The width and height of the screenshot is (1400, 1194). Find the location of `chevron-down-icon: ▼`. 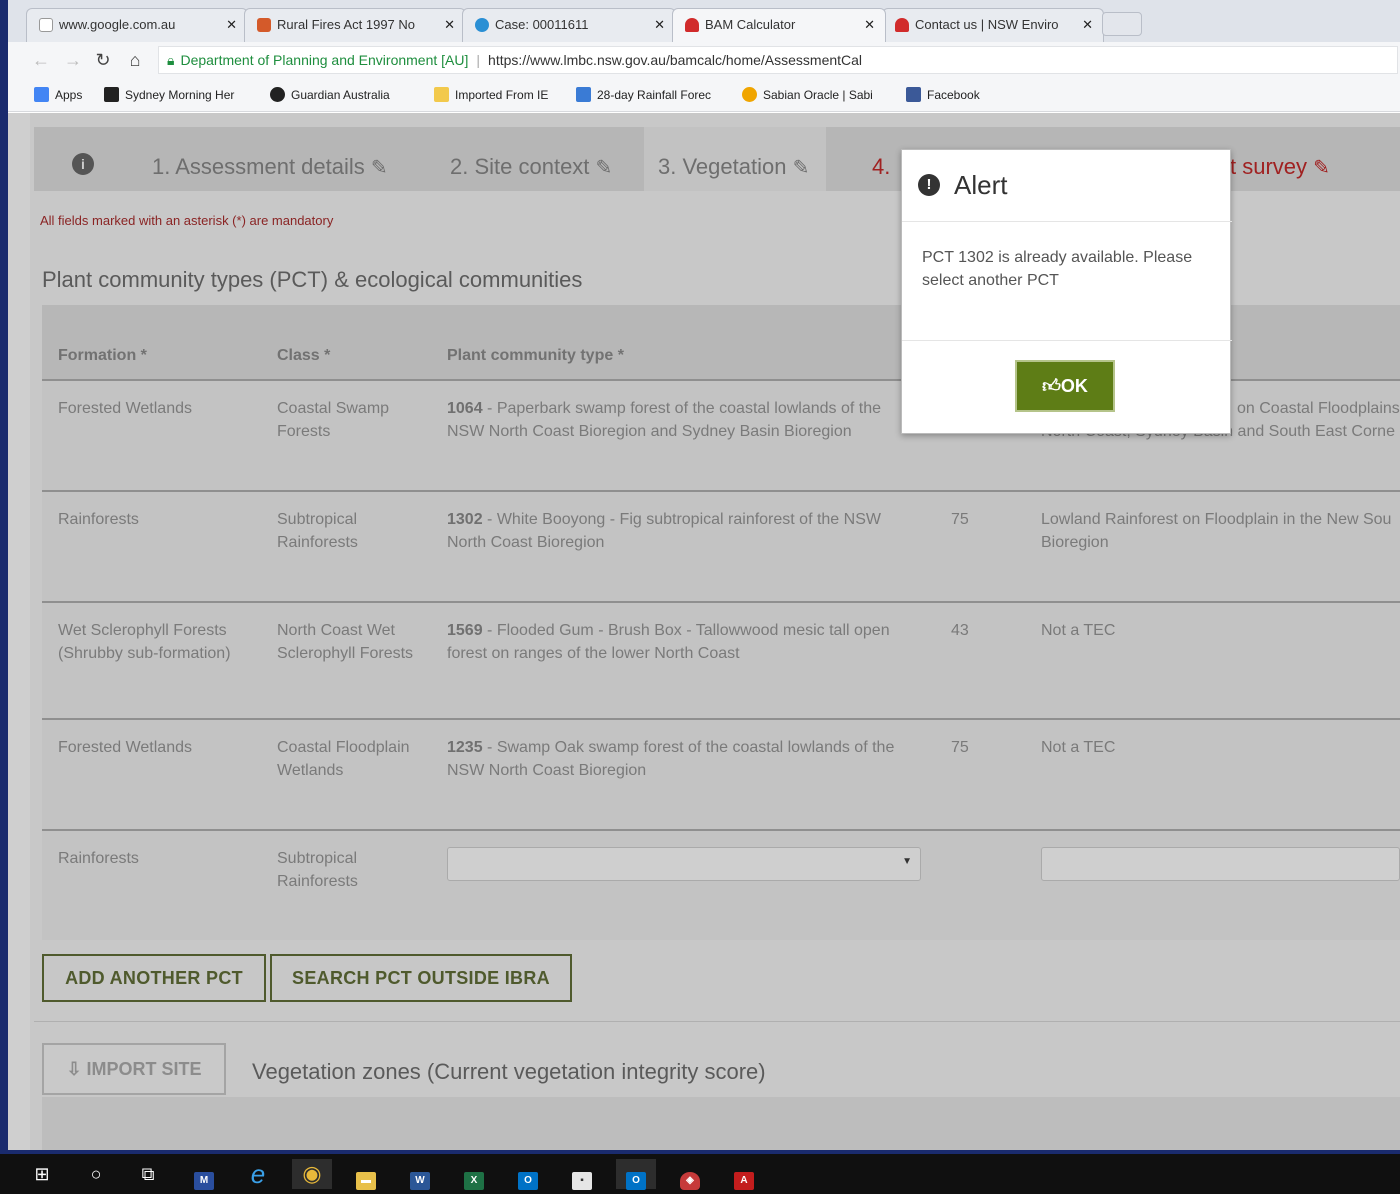

chevron-down-icon: ▼ is located at coordinates (907, 861).